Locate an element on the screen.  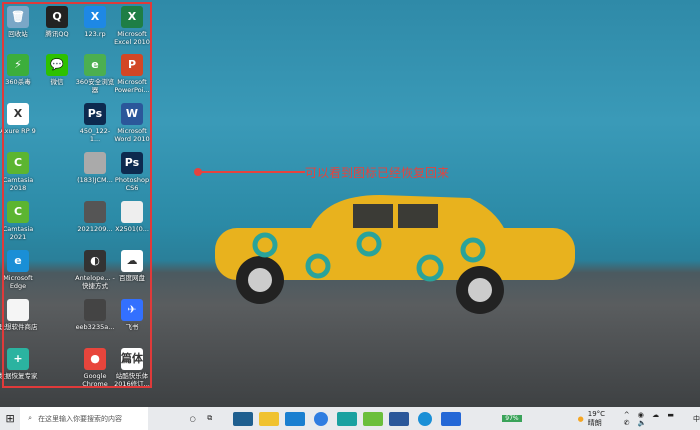
mail-icon is located at coordinates (295, 418).